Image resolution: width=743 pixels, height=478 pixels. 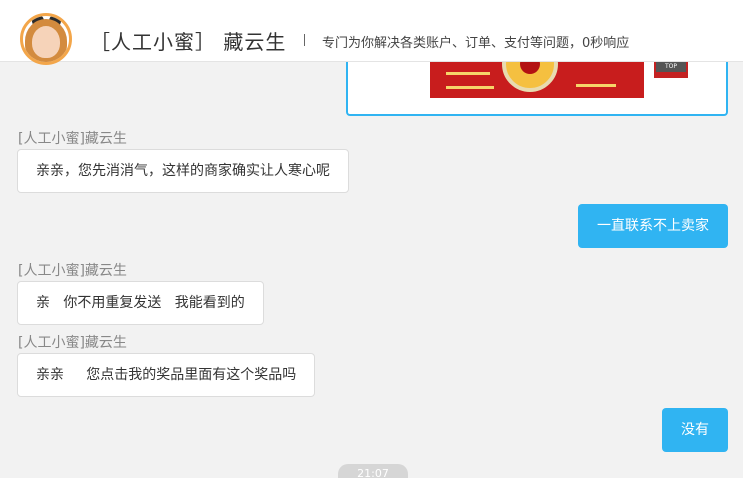 I want to click on agent-message-bubble: 亲亲，您先消消气，这样的商家确实让人寒心呢, so click(x=183, y=171).